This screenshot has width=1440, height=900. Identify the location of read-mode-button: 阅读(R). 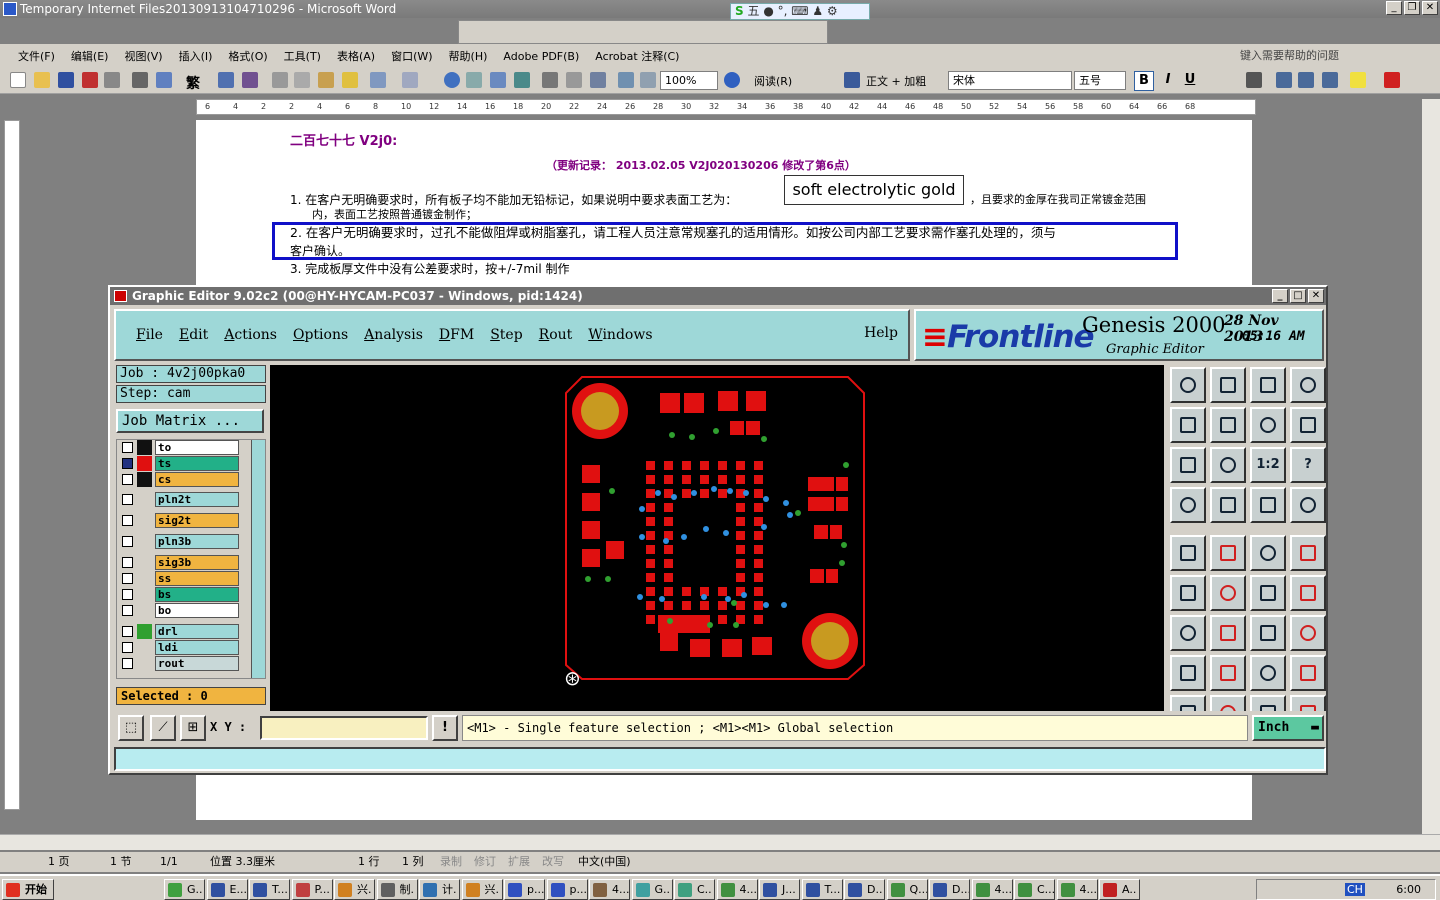
(773, 81).